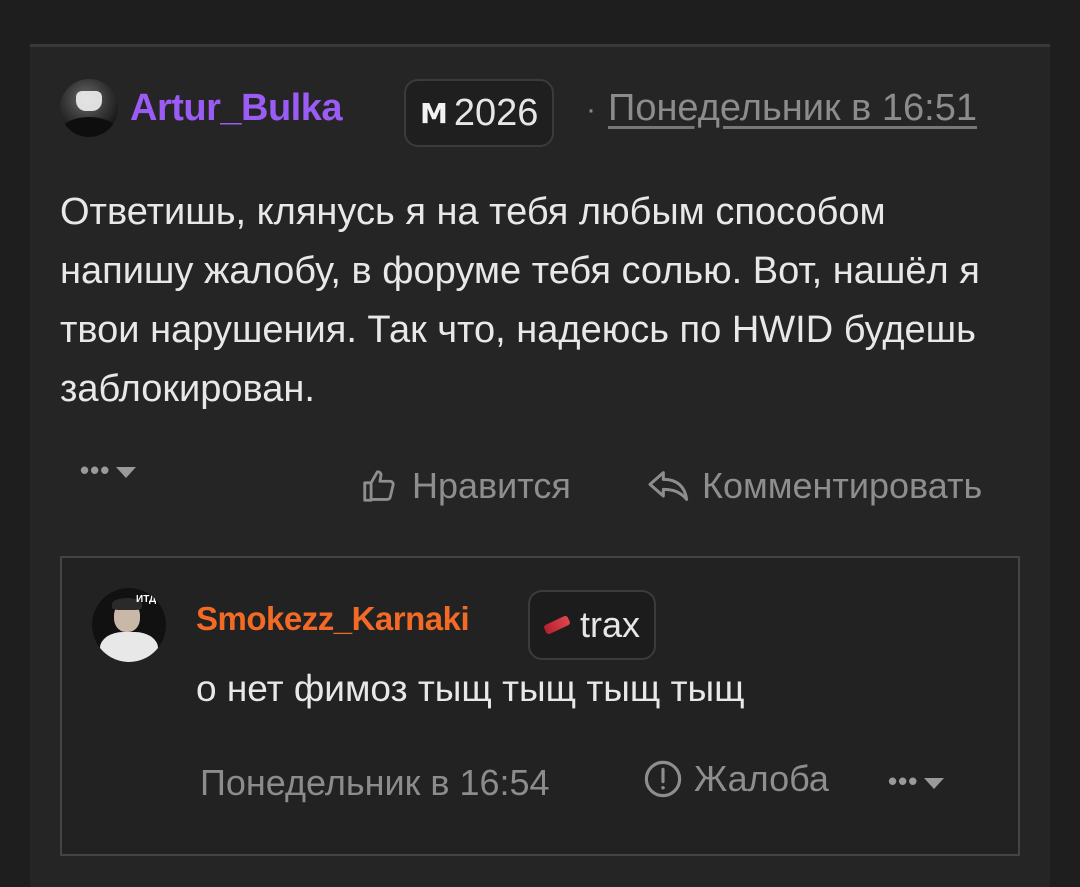  I want to click on avatar-tag: ИТД, so click(146, 599).